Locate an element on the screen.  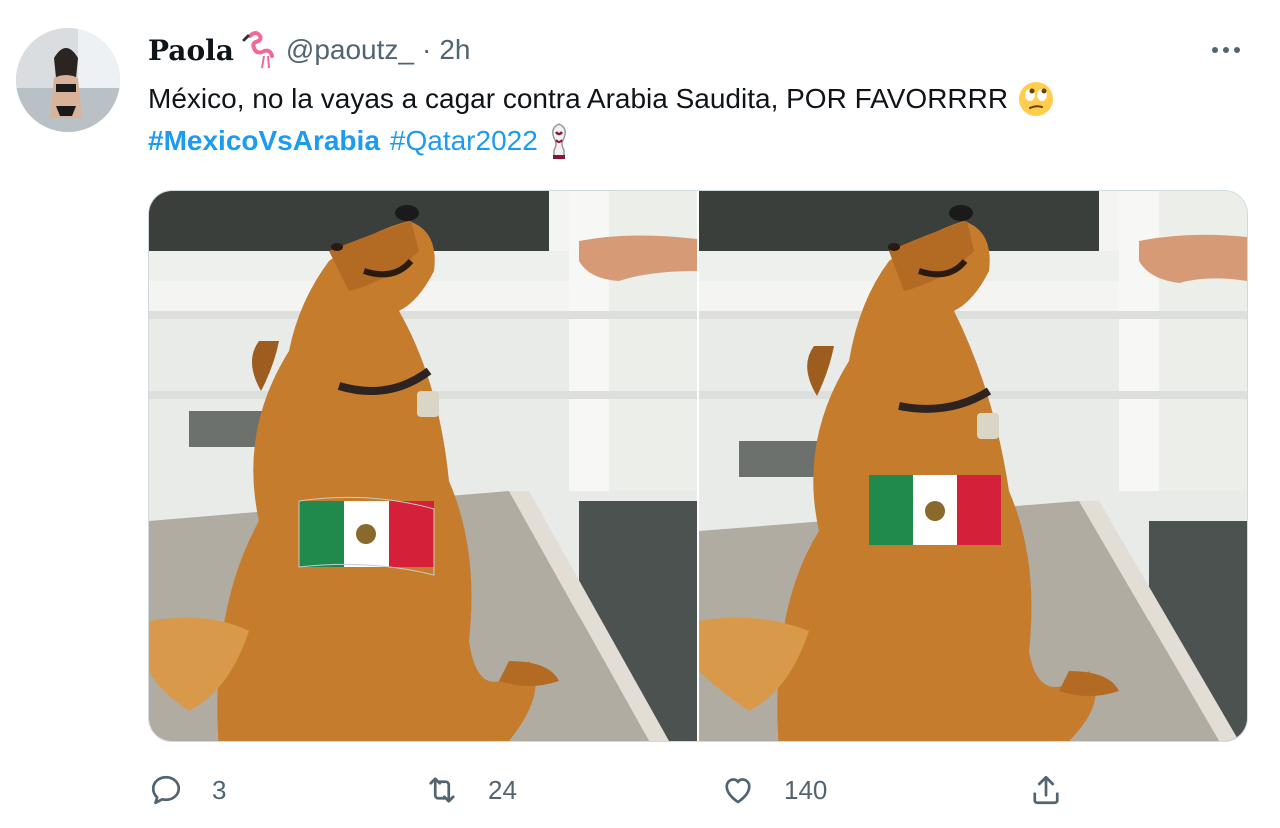
share-icon is located at coordinates (1046, 790).